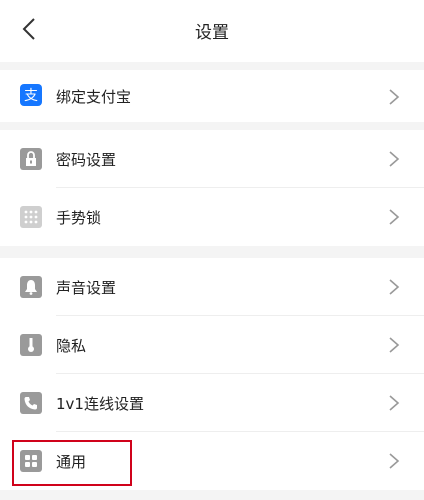 This screenshot has width=424, height=500. I want to click on settings-item-label: 声音设置, so click(86, 288).